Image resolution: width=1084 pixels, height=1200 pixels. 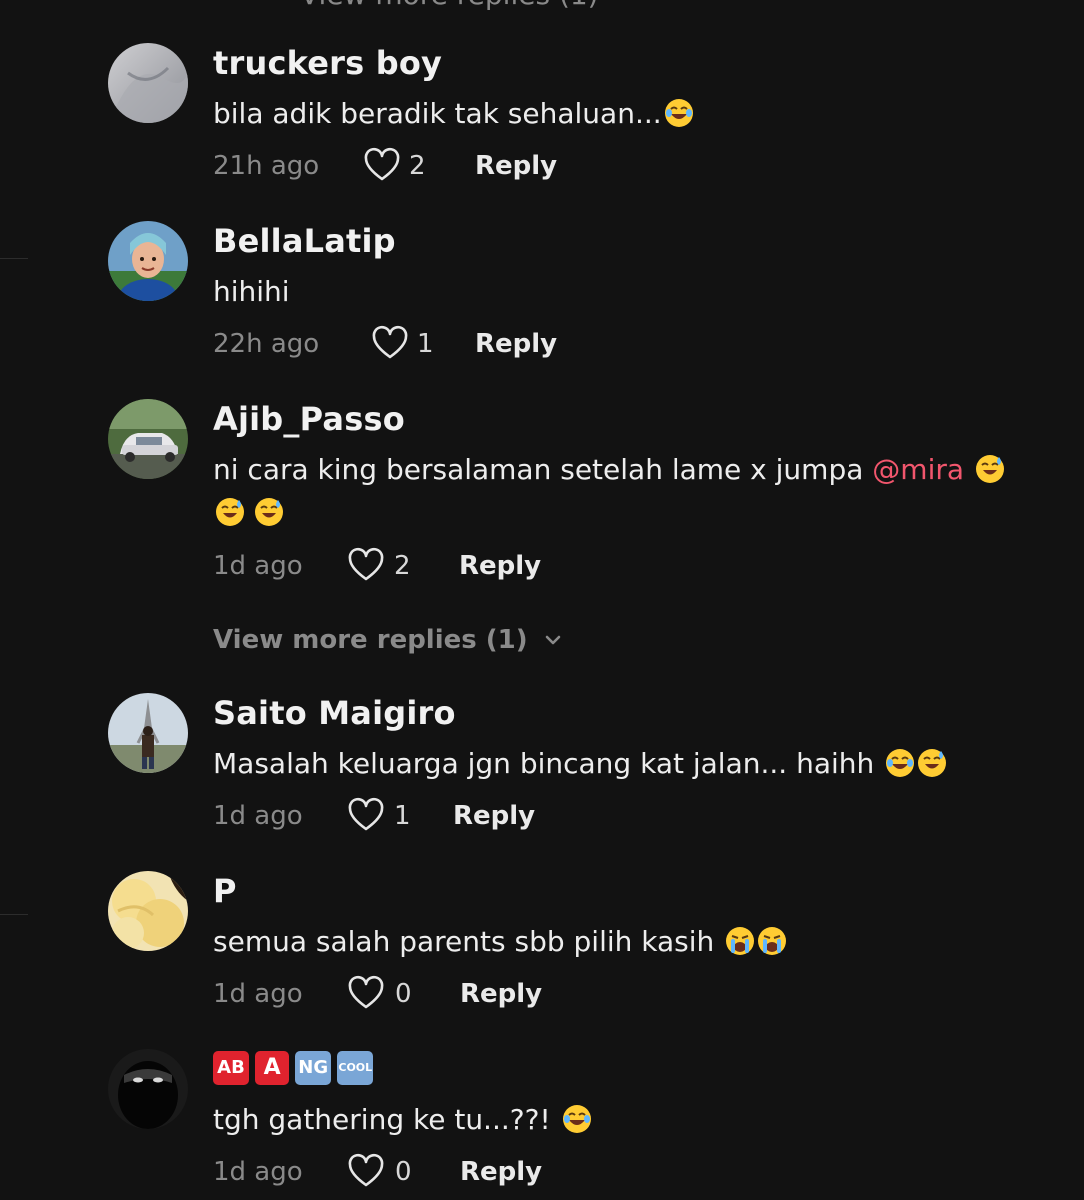 What do you see at coordinates (251, 291) in the screenshot?
I see `comment-text: hihihi` at bounding box center [251, 291].